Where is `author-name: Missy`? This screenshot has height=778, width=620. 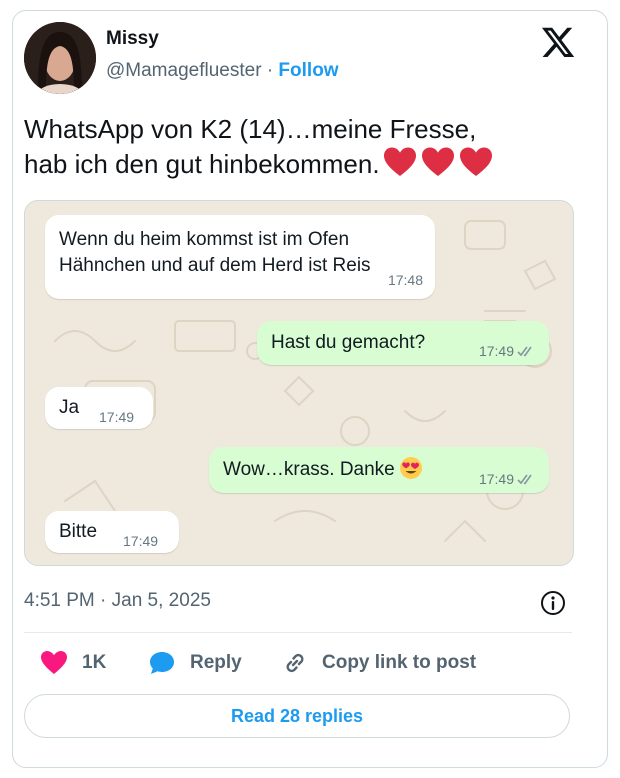
author-name: Missy is located at coordinates (132, 39).